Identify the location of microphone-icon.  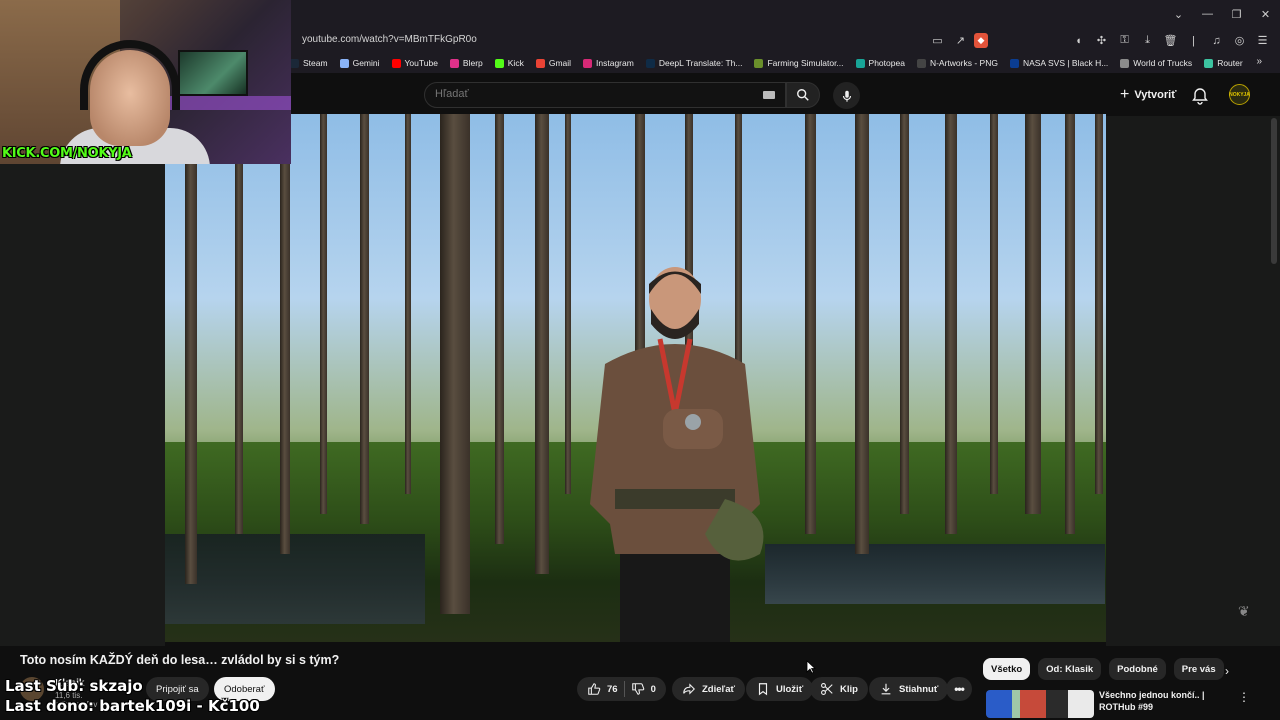
(846, 96).